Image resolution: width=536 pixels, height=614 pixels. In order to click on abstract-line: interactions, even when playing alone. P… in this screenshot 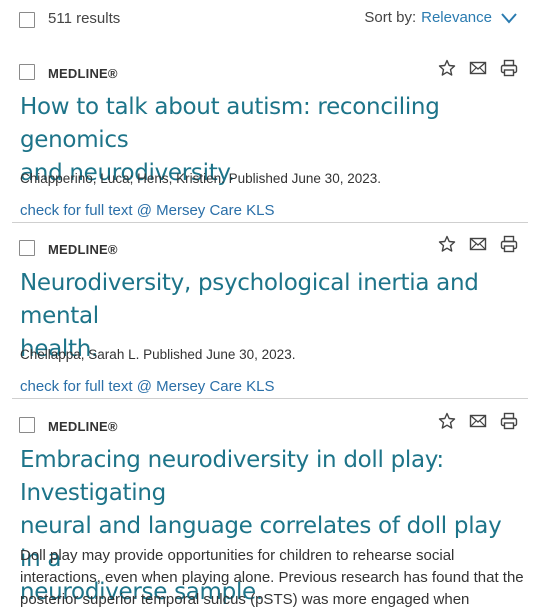, I will do `click(272, 577)`.